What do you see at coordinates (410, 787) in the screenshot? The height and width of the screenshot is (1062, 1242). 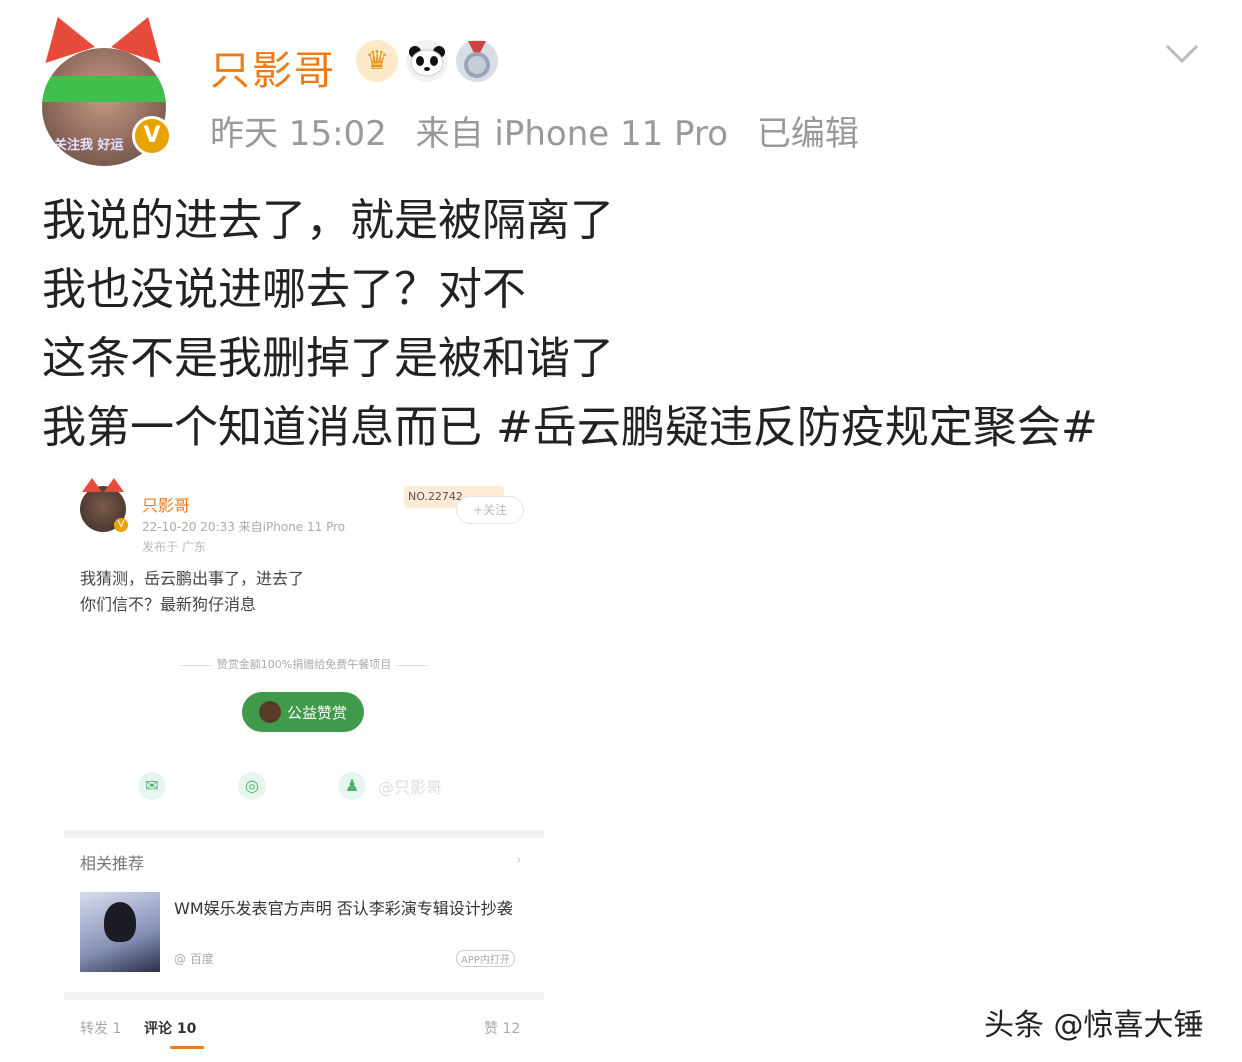 I see `embedded-watermark: @只影哥` at bounding box center [410, 787].